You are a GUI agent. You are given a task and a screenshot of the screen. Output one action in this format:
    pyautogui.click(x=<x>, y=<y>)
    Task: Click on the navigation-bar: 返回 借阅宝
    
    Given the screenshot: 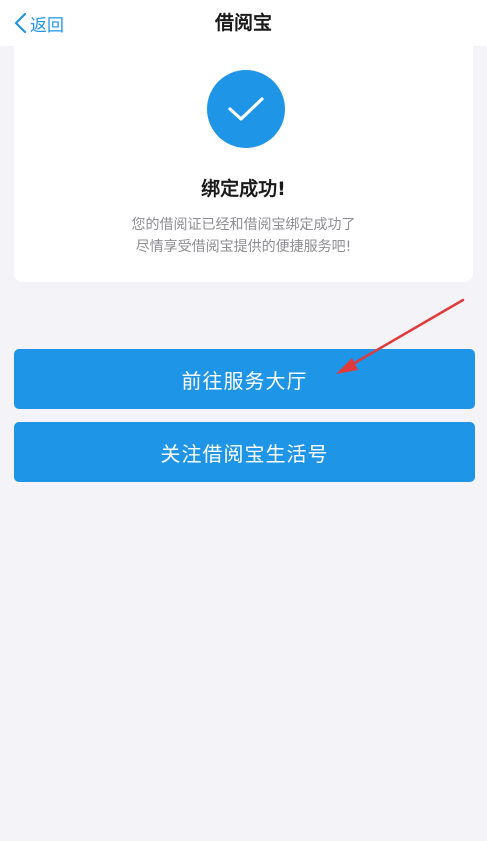 What is the action you would take?
    pyautogui.click(x=243, y=23)
    